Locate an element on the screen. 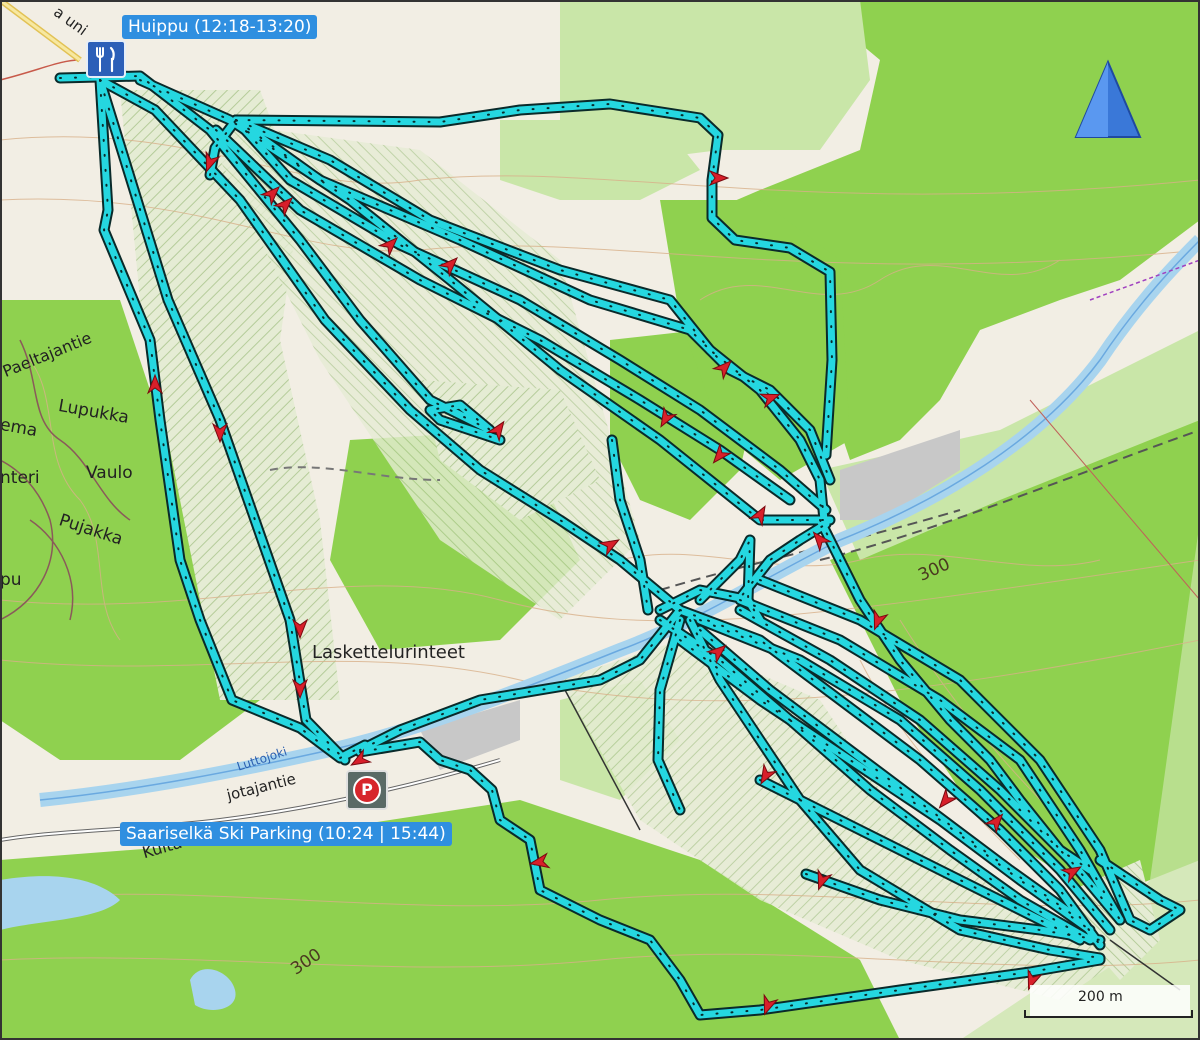 Image resolution: width=1200 pixels, height=1040 pixels. parking-icon: P is located at coordinates (367, 790).